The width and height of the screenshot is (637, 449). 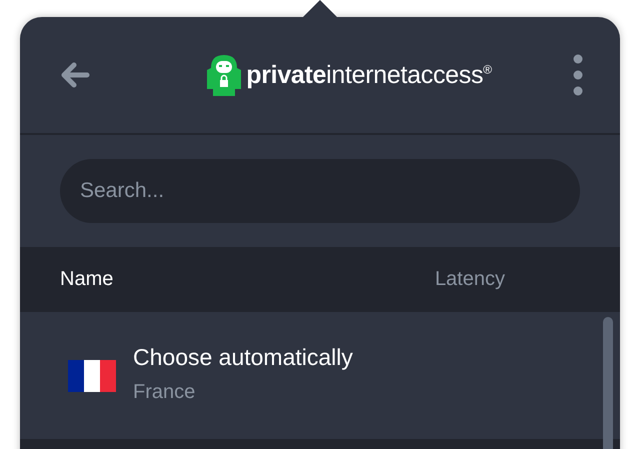 What do you see at coordinates (608, 383) in the screenshot?
I see `scrollbar` at bounding box center [608, 383].